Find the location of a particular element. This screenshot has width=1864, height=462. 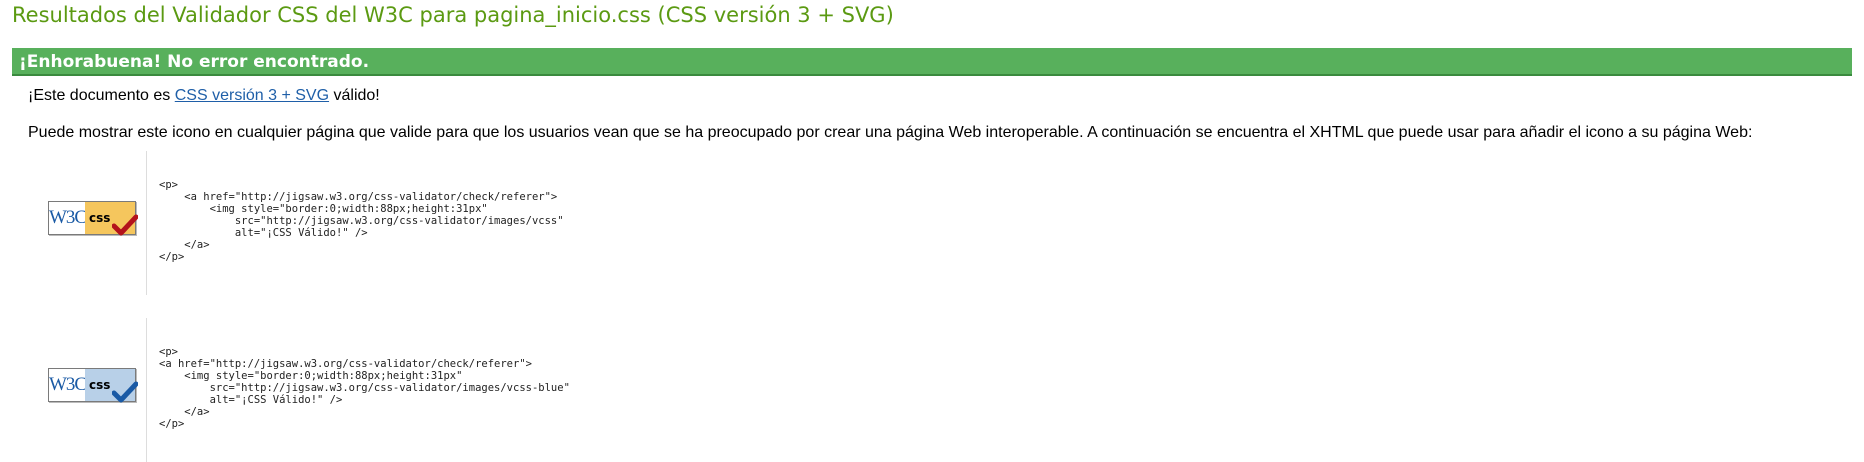

validity-prefix: ¡Este documento es is located at coordinates (101, 95).